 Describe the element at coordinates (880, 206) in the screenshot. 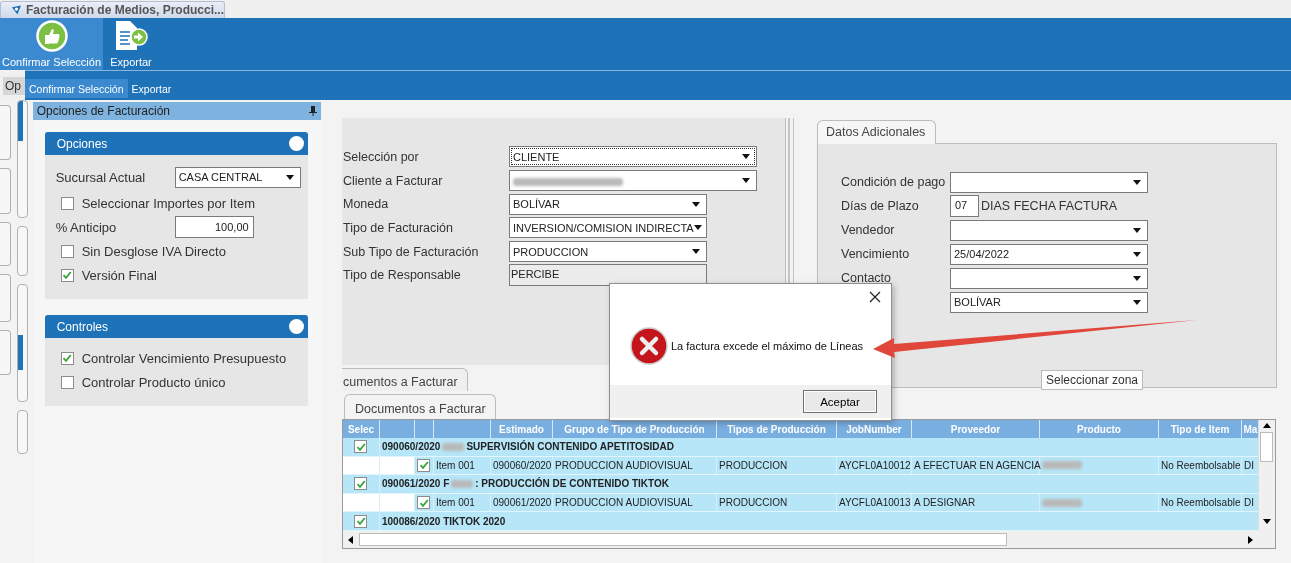

I see `field-label: Días de Plazo` at that location.